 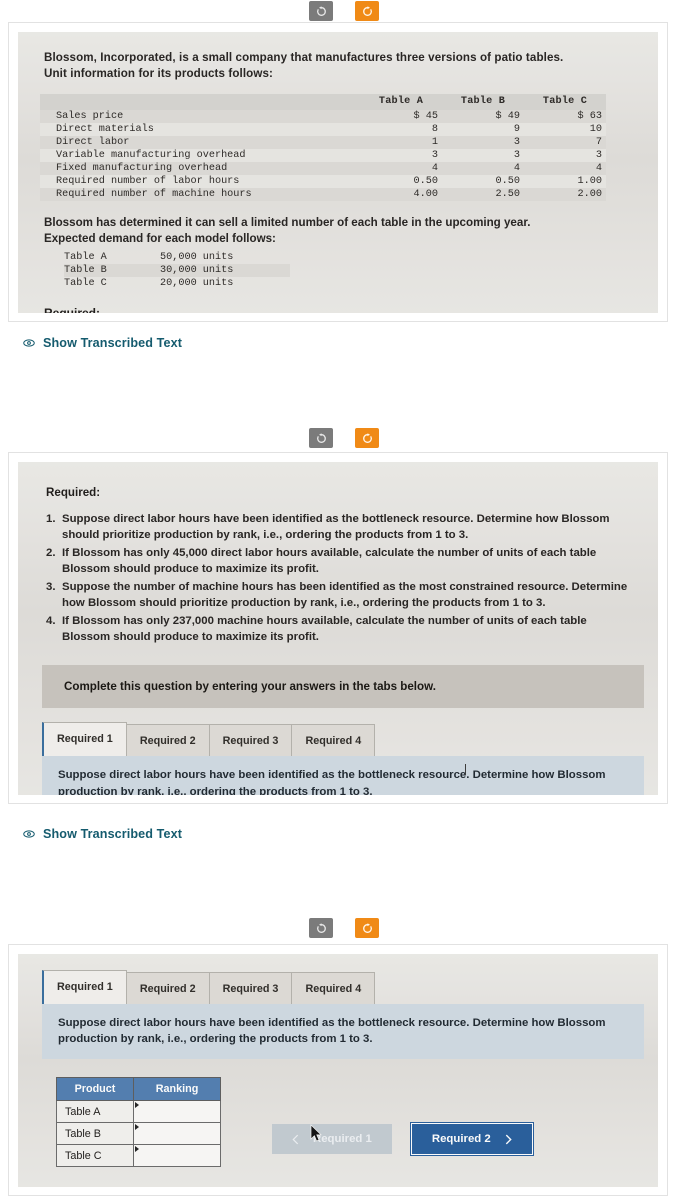 I want to click on table-row: Table A 50,000 units, so click(x=177, y=257).